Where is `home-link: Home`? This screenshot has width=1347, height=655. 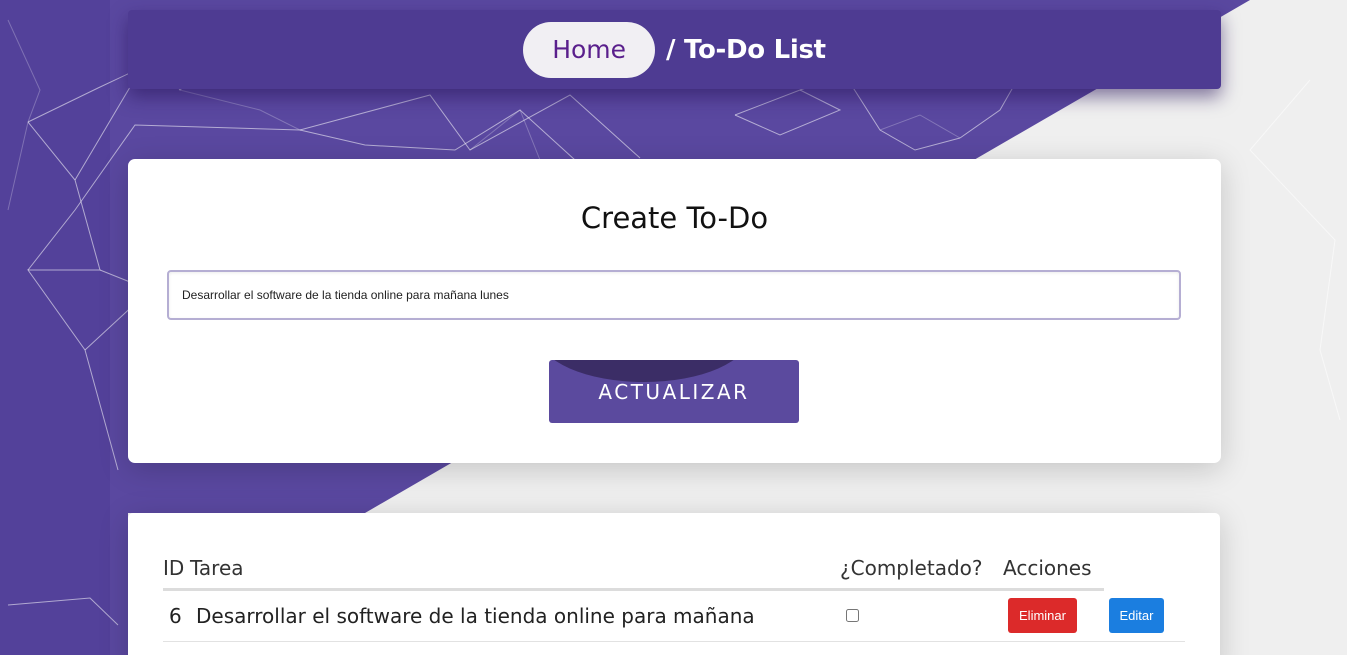 home-link: Home is located at coordinates (589, 49).